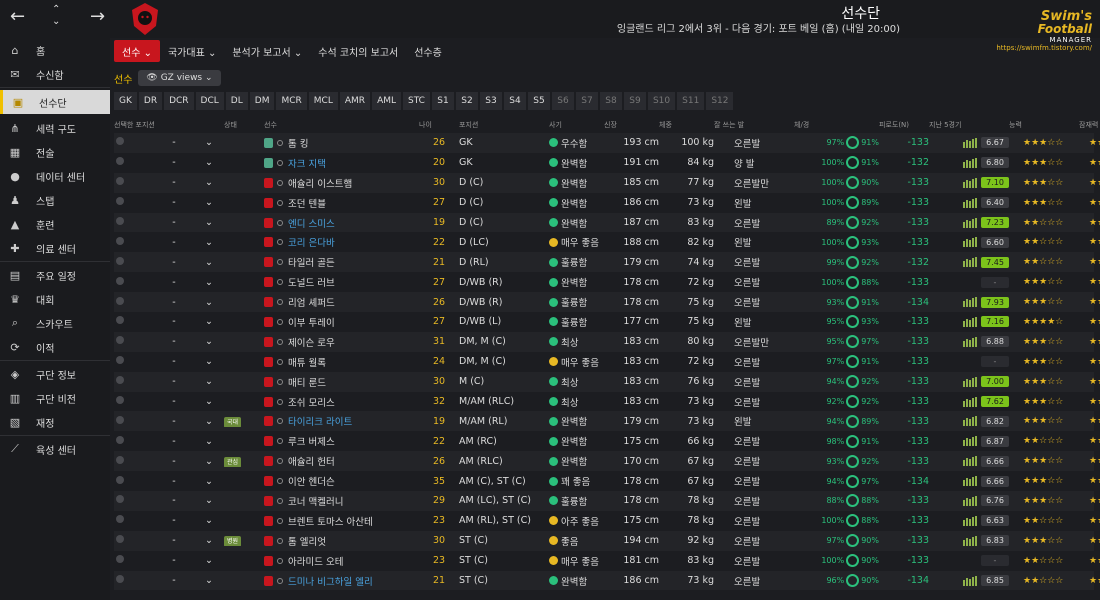 Image resolution: width=1100 pixels, height=600 pixels. Describe the element at coordinates (315, 561) in the screenshot. I see `player-name: 아라미드 오테` at that location.